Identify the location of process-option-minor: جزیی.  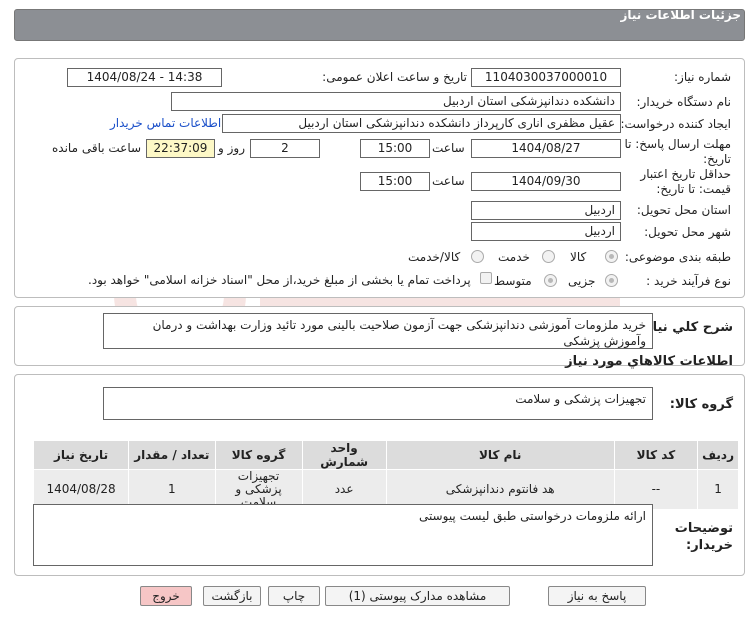
(582, 281).